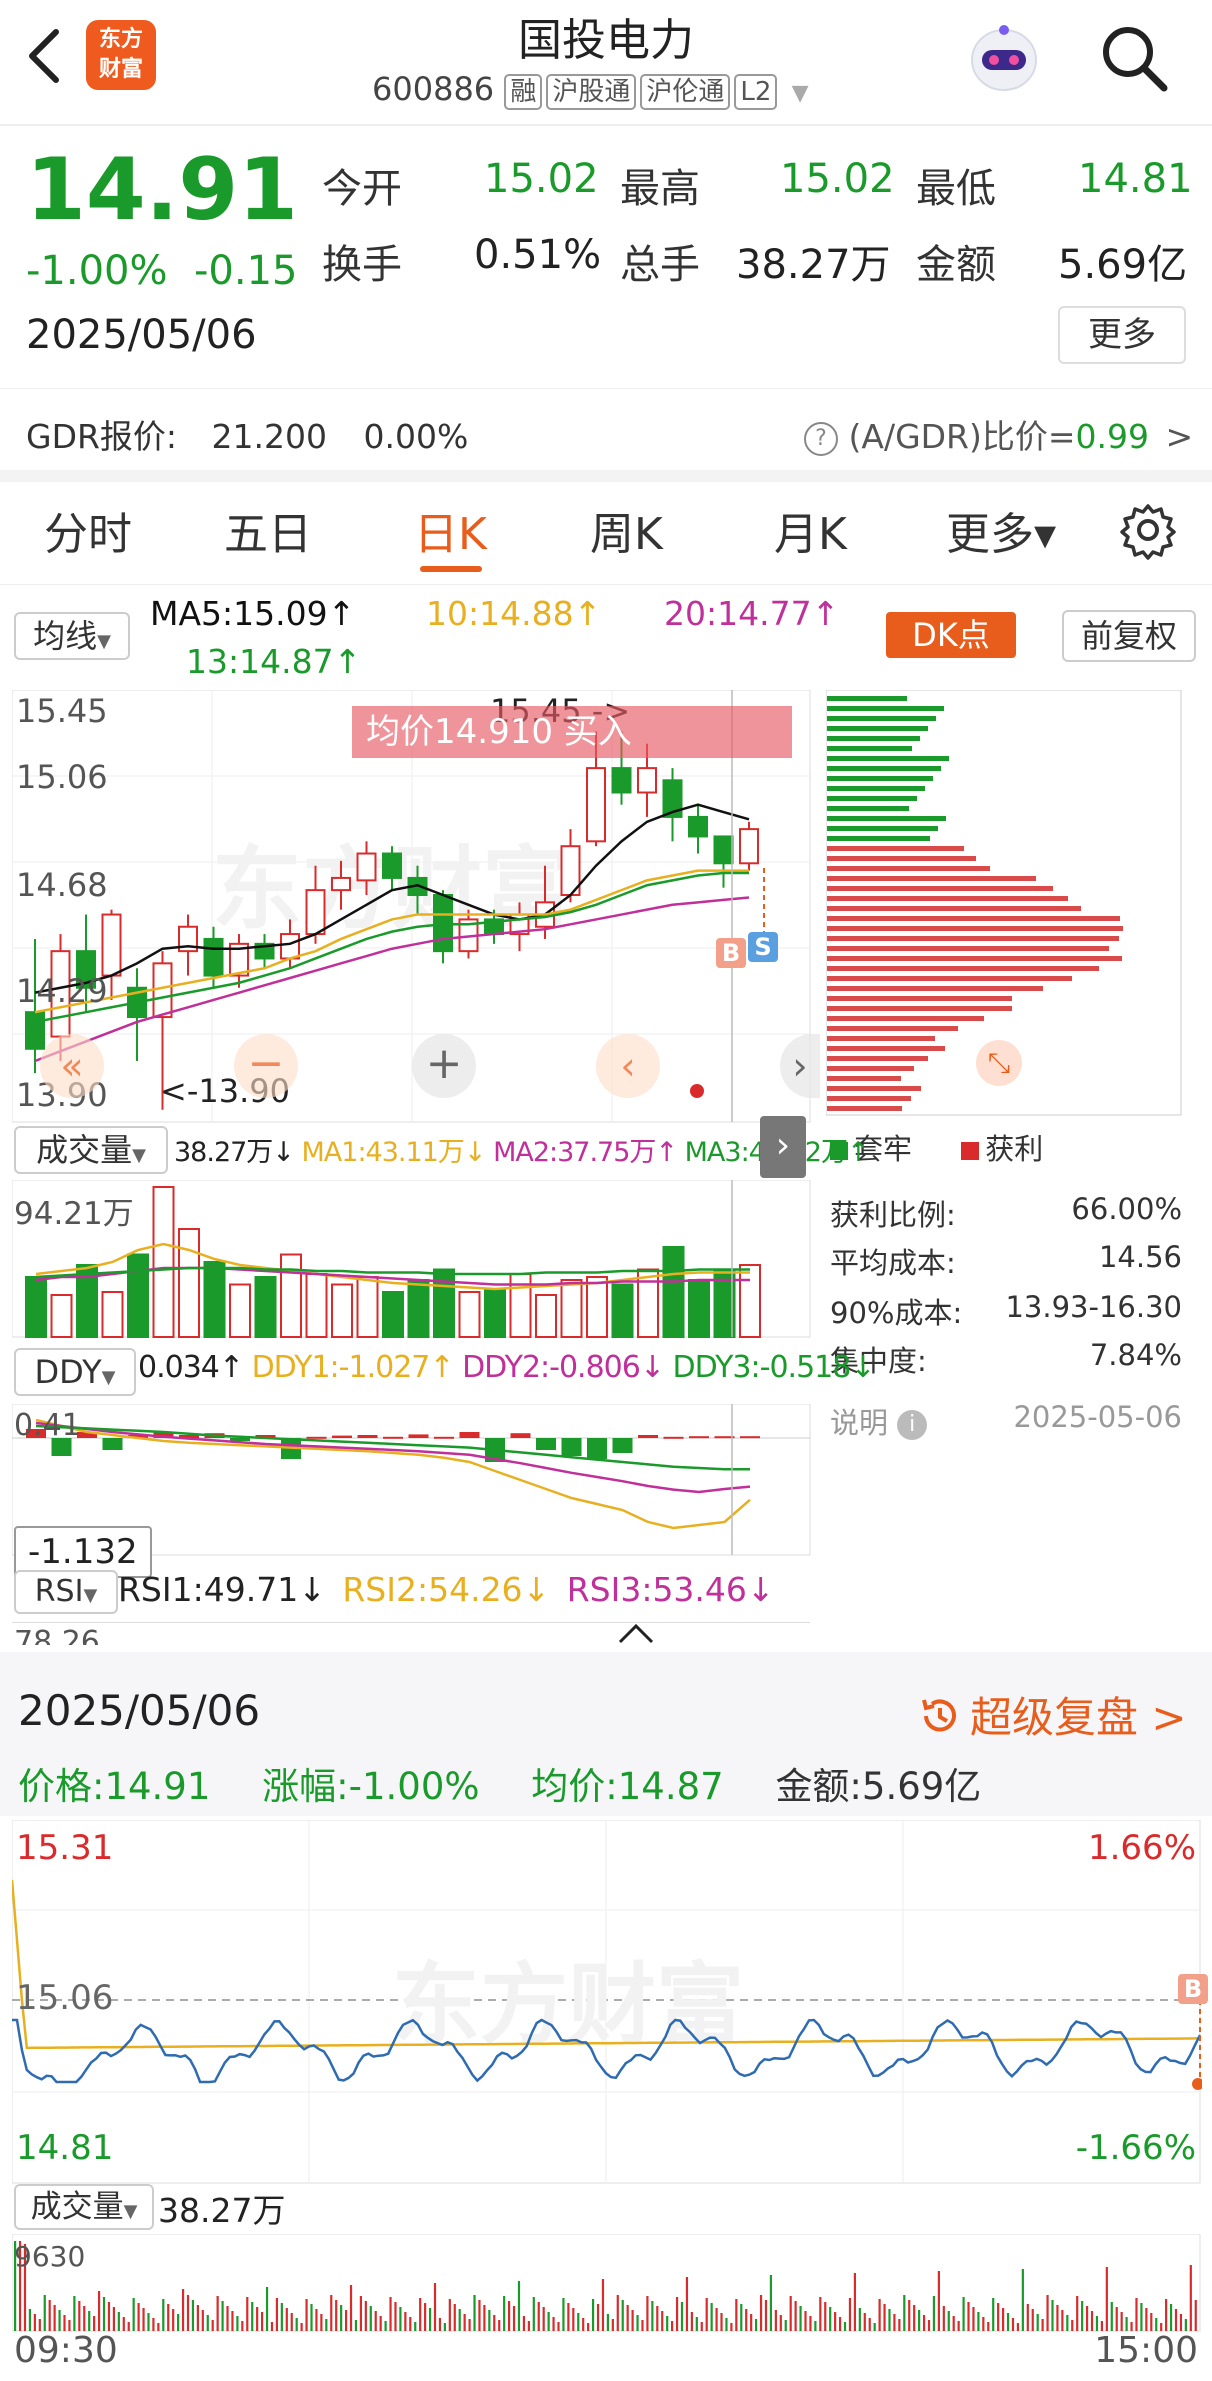 The height and width of the screenshot is (2381, 1212). What do you see at coordinates (1146, 2350) in the screenshot?
I see `time-end-label: 15:00` at bounding box center [1146, 2350].